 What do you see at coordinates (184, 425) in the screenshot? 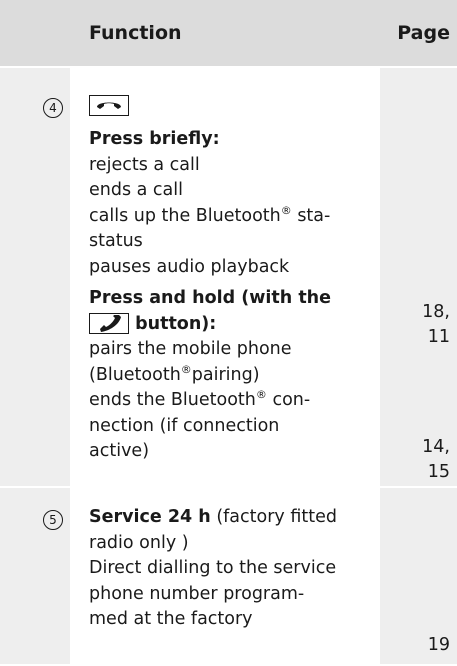
I see `connection-text: nection (if connection` at bounding box center [184, 425].